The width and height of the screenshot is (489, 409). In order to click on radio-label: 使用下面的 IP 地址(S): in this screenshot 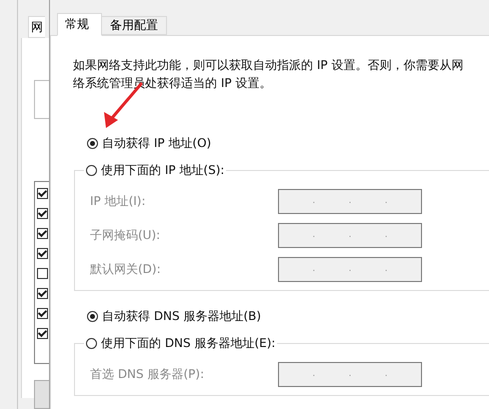, I will do `click(162, 170)`.